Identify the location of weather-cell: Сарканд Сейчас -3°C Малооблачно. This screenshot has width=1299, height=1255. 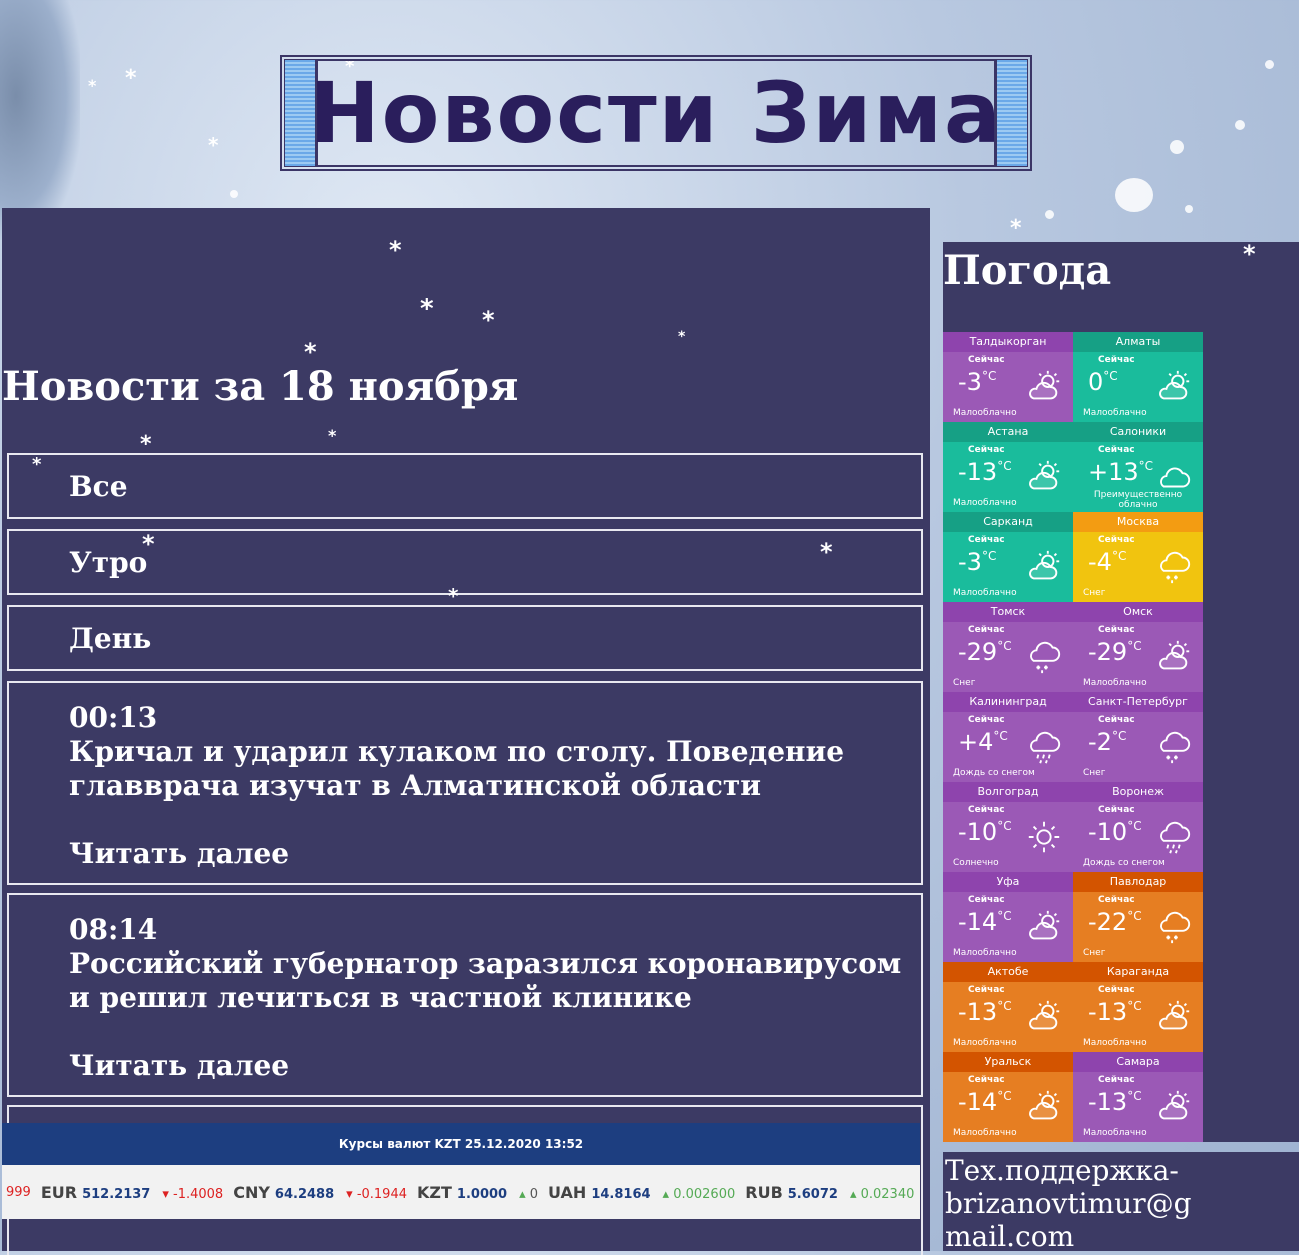
(1008, 557).